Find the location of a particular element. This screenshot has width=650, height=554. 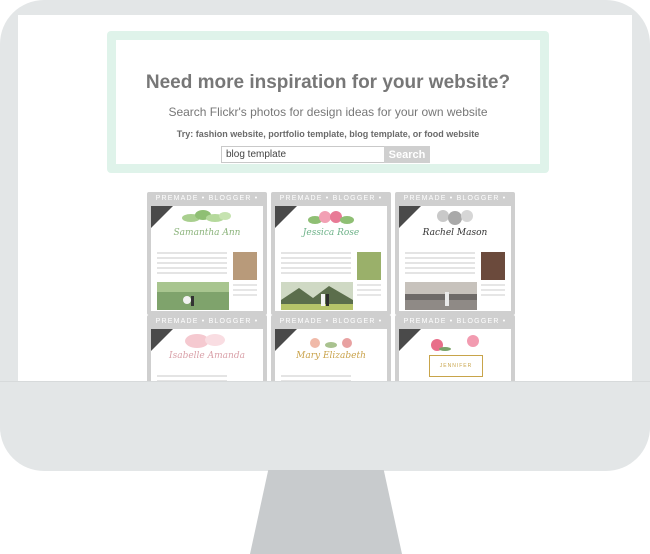

template-title: Rachel Mason is located at coordinates (455, 233).